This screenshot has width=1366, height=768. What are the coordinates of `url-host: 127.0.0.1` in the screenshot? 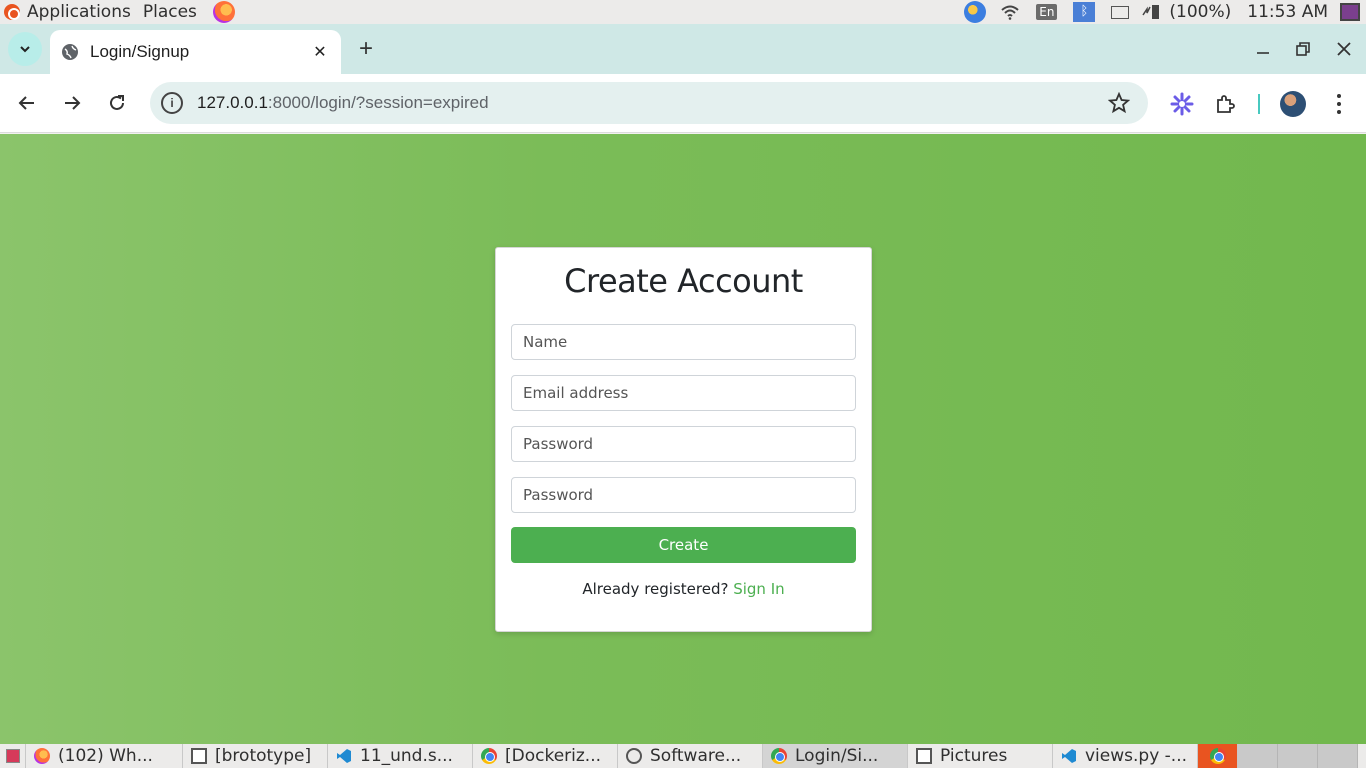 It's located at (232, 102).